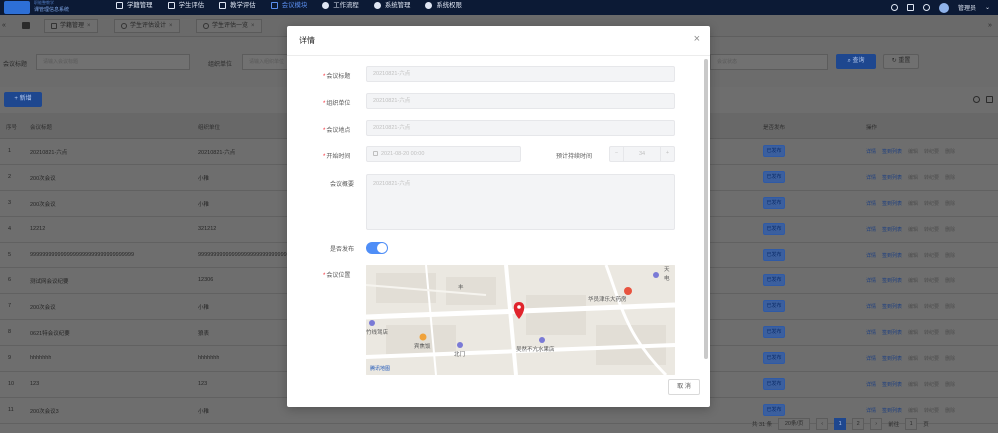 This screenshot has width=998, height=433. Describe the element at coordinates (943, 7) in the screenshot. I see `avatar` at that location.